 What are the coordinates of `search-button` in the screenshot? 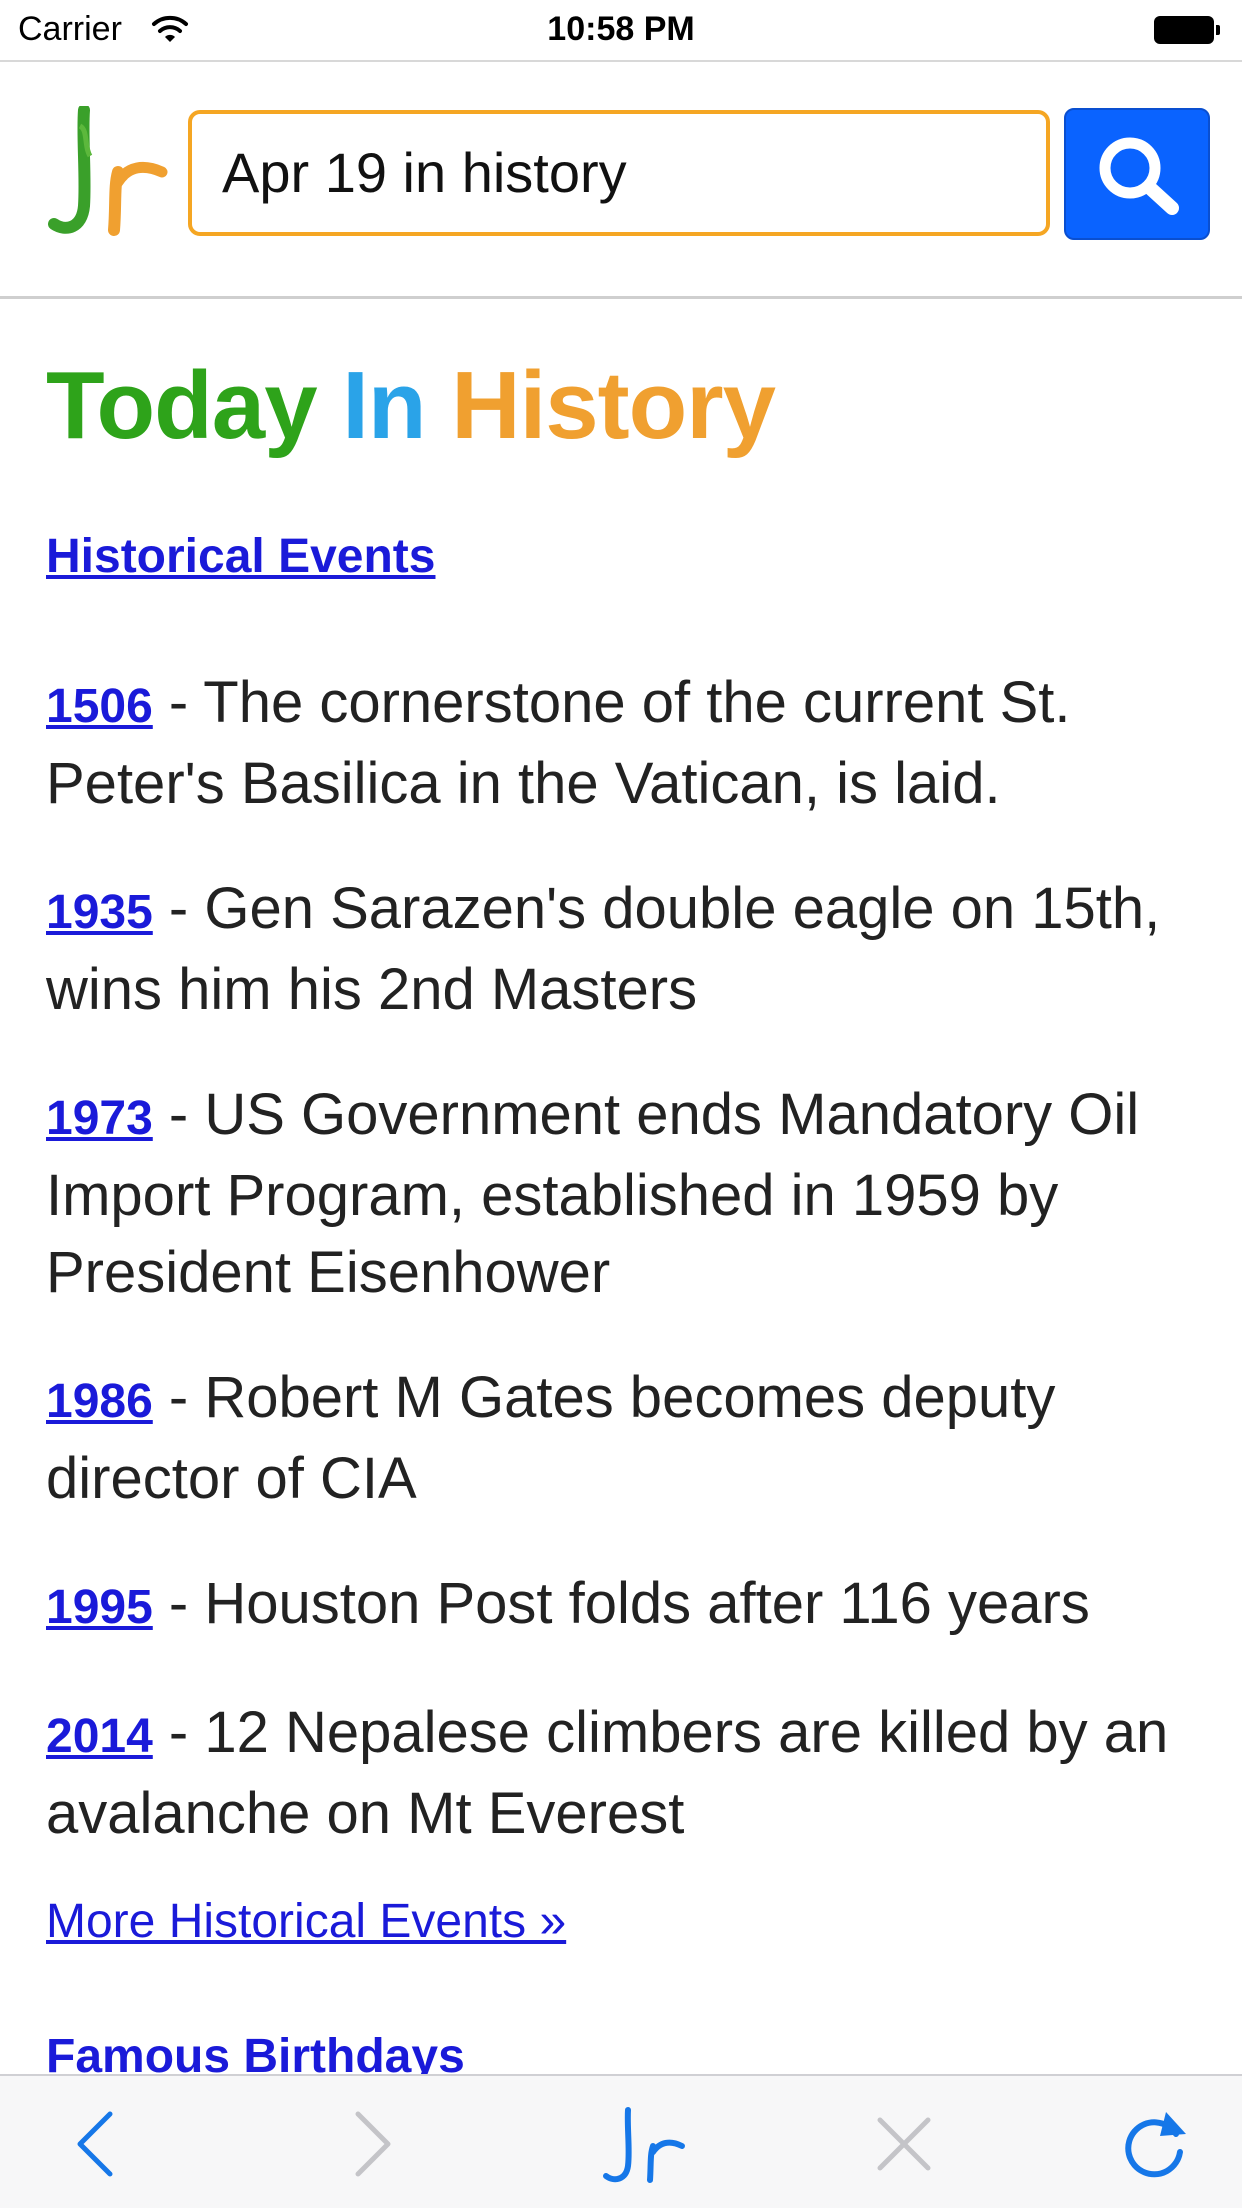 It's located at (1137, 174).